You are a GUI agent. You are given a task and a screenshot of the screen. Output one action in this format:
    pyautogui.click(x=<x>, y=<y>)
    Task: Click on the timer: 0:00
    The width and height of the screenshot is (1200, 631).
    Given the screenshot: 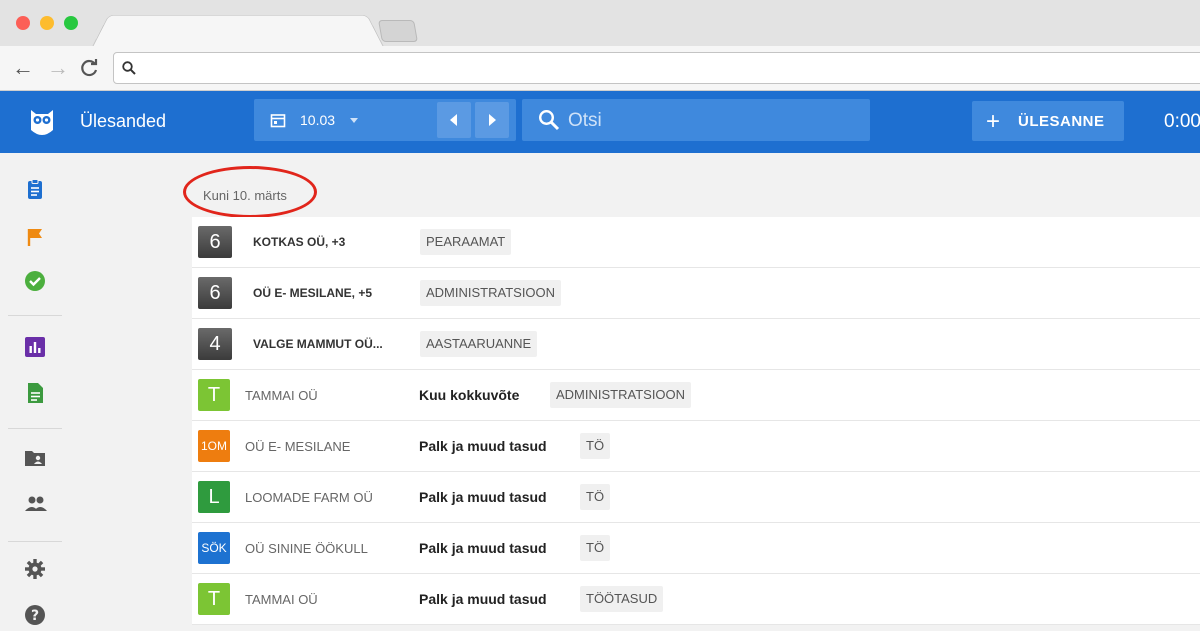 What is the action you would take?
    pyautogui.click(x=1182, y=122)
    